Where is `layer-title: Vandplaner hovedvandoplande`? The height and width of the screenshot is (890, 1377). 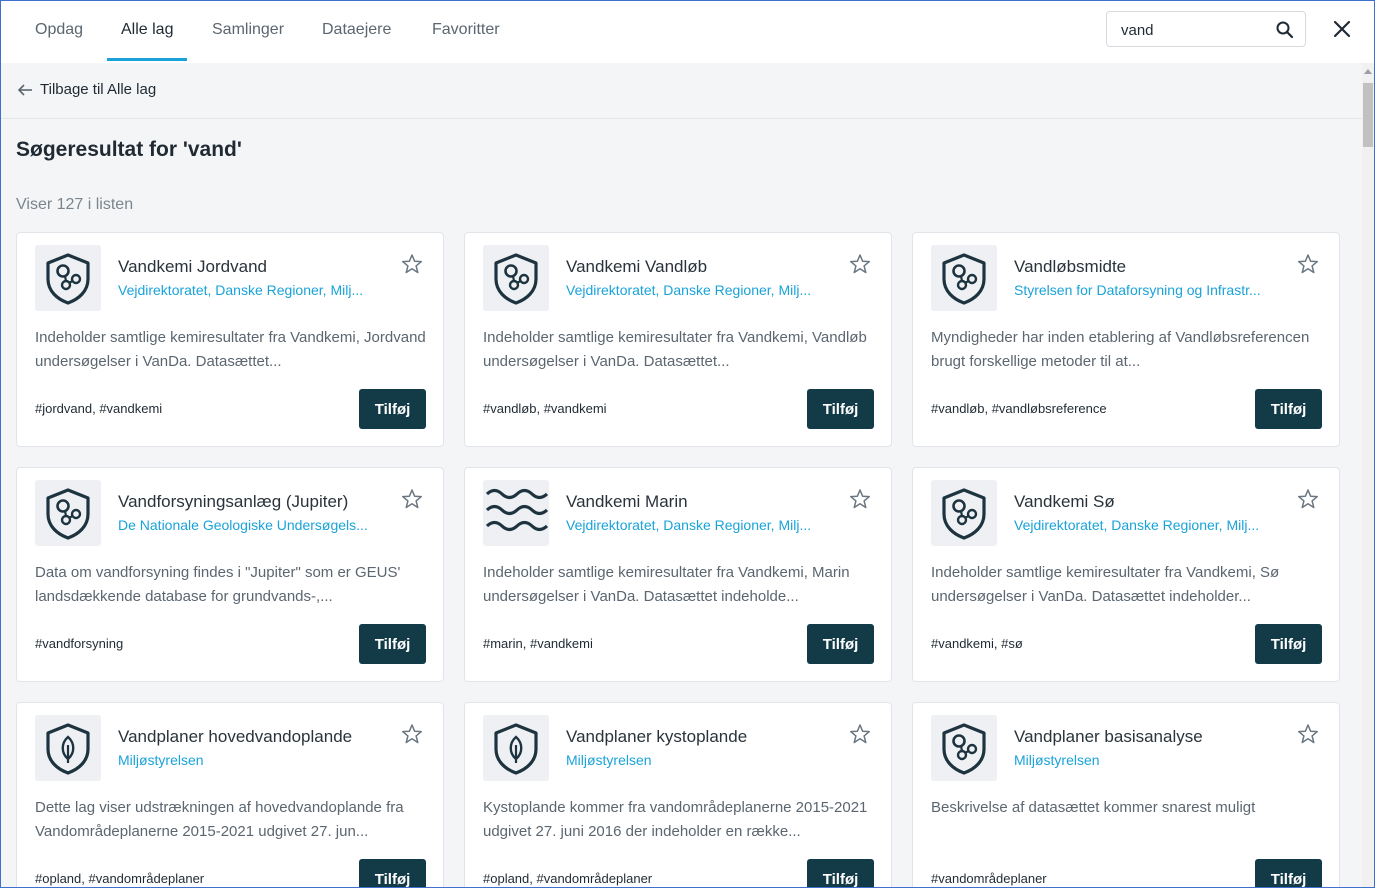
layer-title: Vandplaner hovedvandoplande is located at coordinates (235, 737).